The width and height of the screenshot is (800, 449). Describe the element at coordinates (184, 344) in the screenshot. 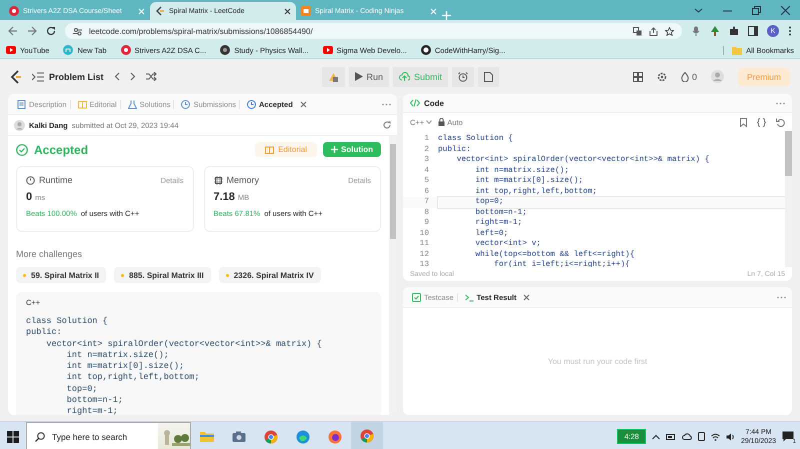

I see `code-line: vector<int> spiralOrder(vector<vector<int>>& matrix) {` at that location.